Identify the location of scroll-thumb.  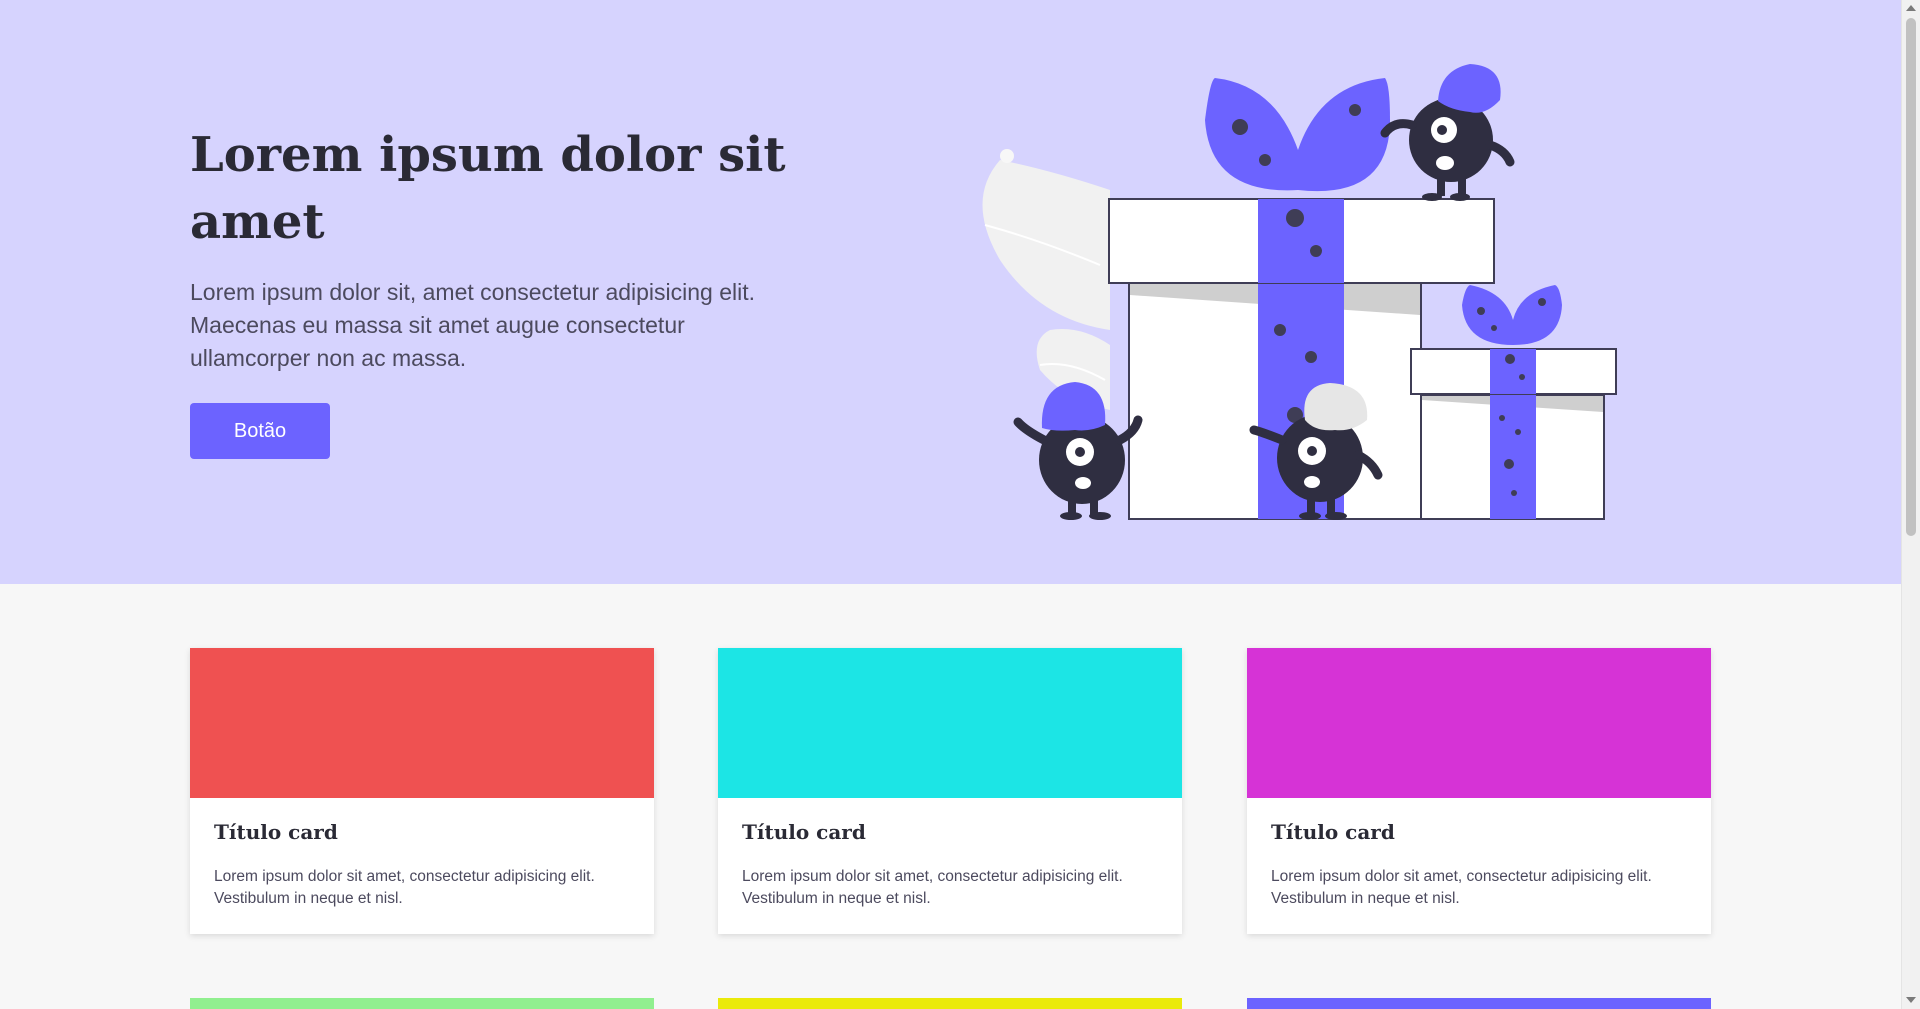
(1911, 277).